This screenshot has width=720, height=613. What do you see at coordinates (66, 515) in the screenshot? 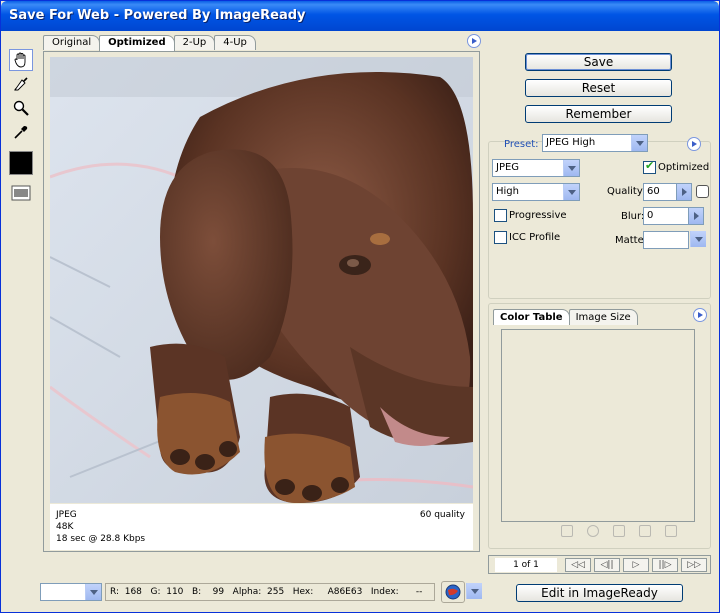
I see `info-format: JPEG` at bounding box center [66, 515].